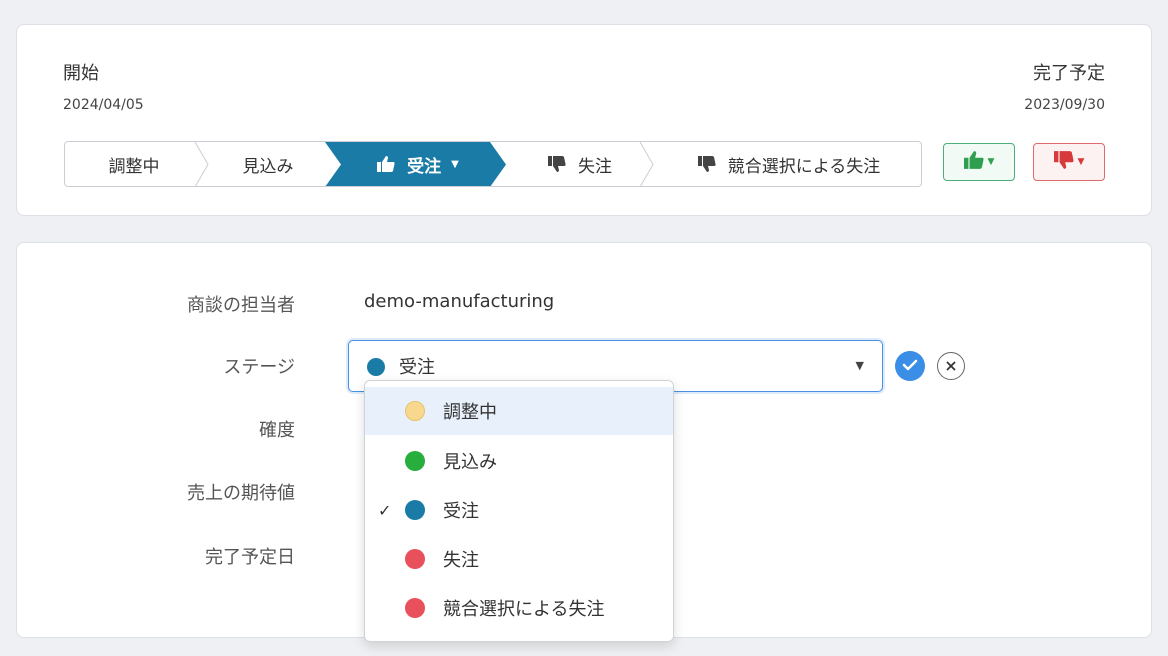 The width and height of the screenshot is (1168, 656). What do you see at coordinates (259, 367) in the screenshot?
I see `stage-field-label: ステージ` at bounding box center [259, 367].